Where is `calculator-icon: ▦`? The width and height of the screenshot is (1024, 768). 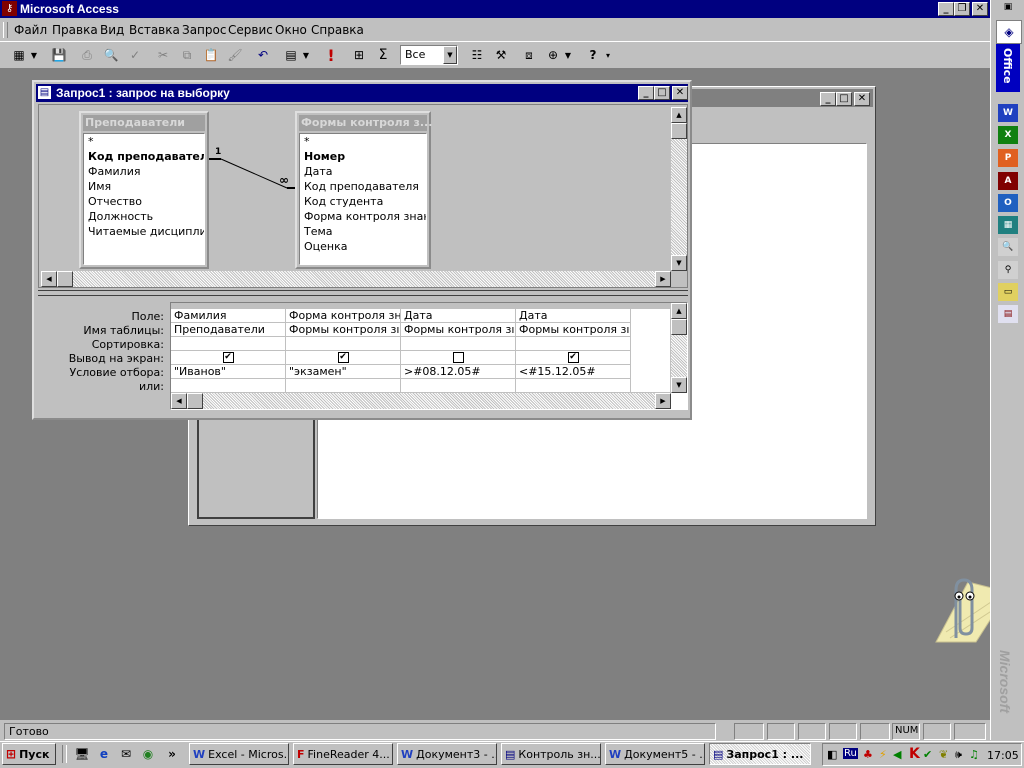
calculator-icon: ▦ is located at coordinates (1008, 225).